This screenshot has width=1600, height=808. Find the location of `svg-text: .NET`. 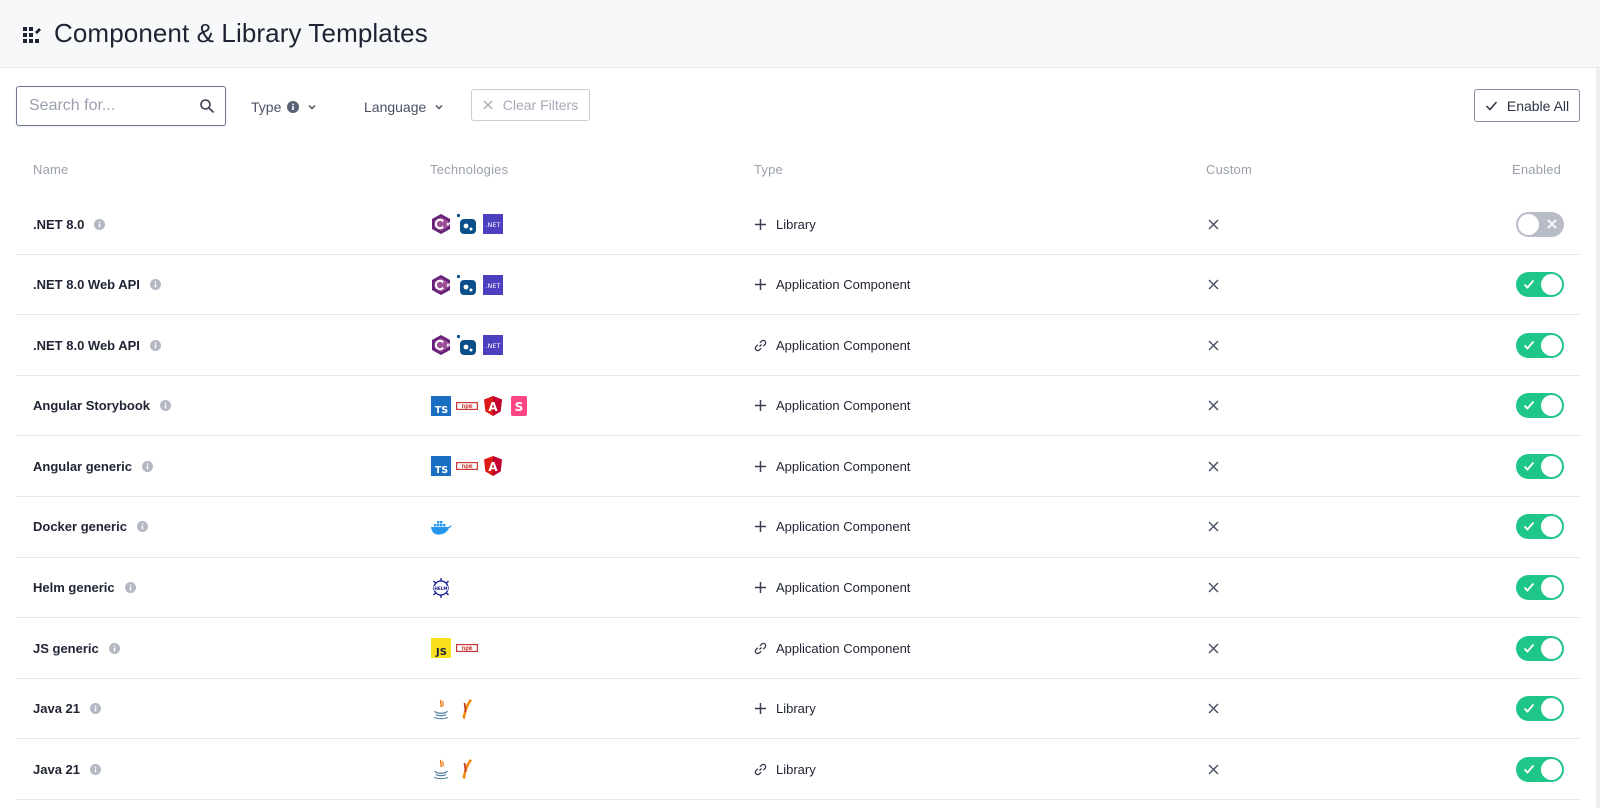

svg-text: .NET is located at coordinates (492, 225).